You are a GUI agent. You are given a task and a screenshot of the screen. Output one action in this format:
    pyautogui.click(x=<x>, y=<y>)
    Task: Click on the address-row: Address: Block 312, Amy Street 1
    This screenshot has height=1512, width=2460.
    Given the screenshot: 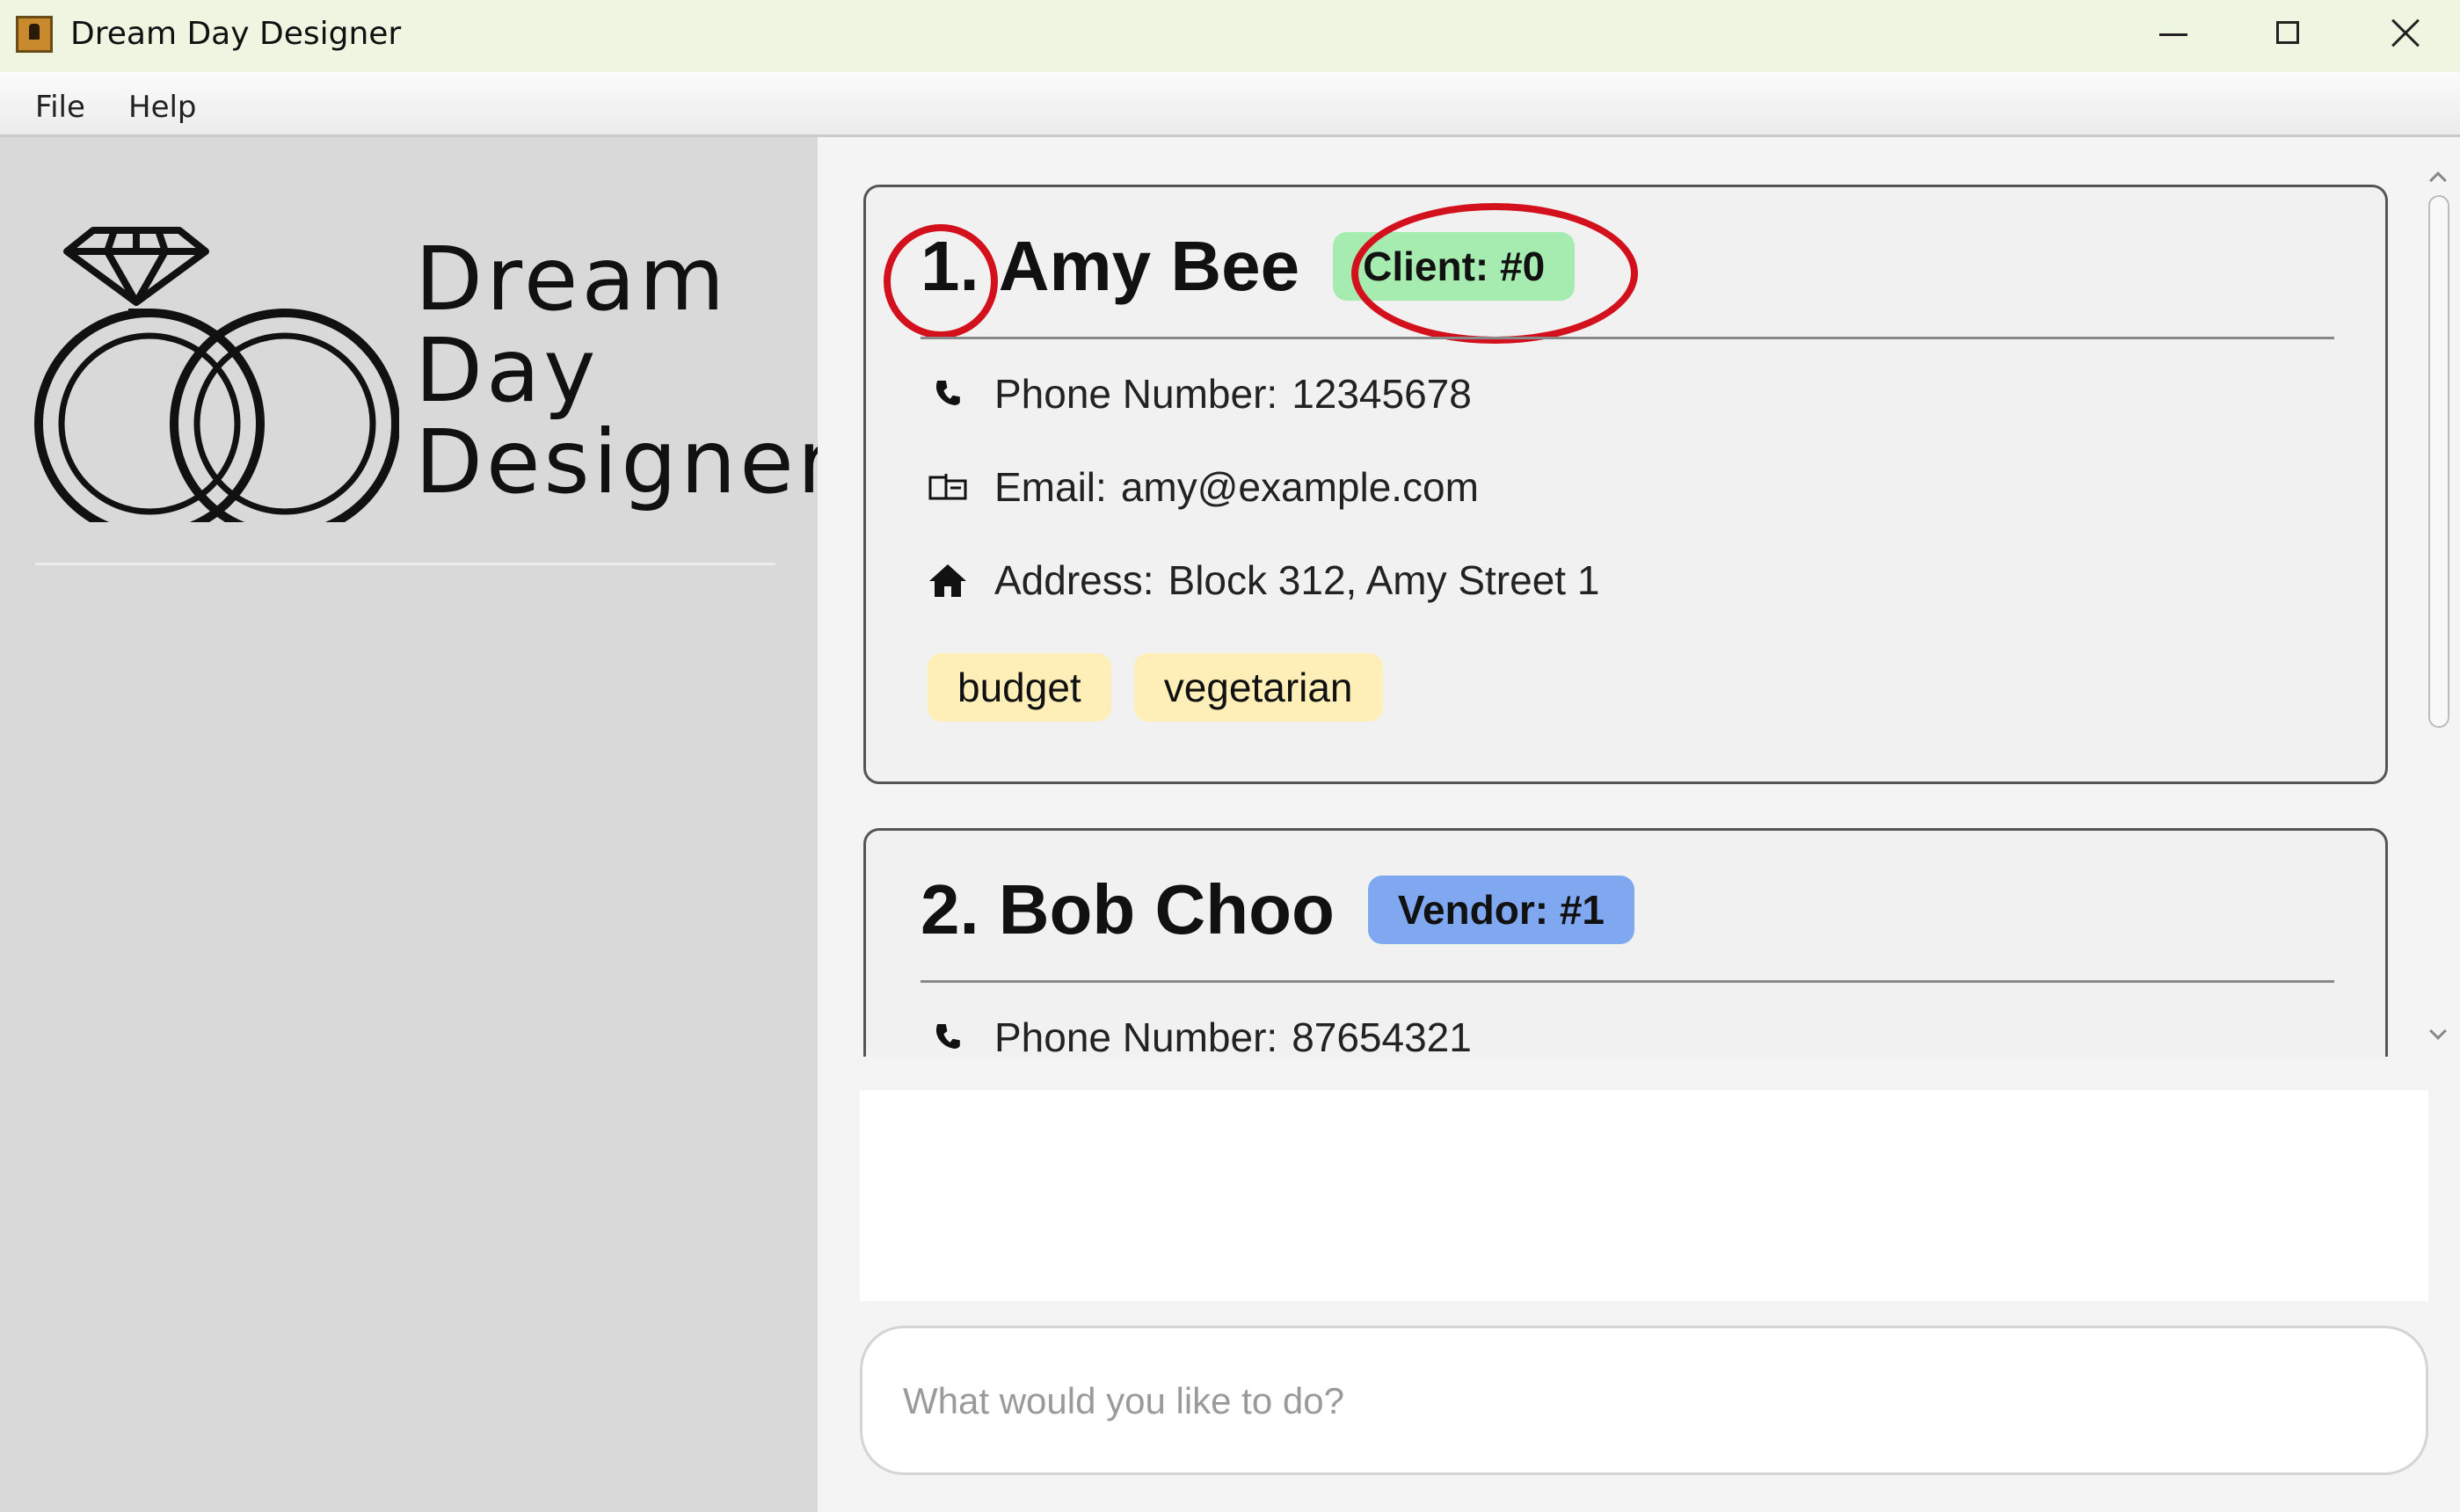 What is the action you would take?
    pyautogui.click(x=1264, y=580)
    